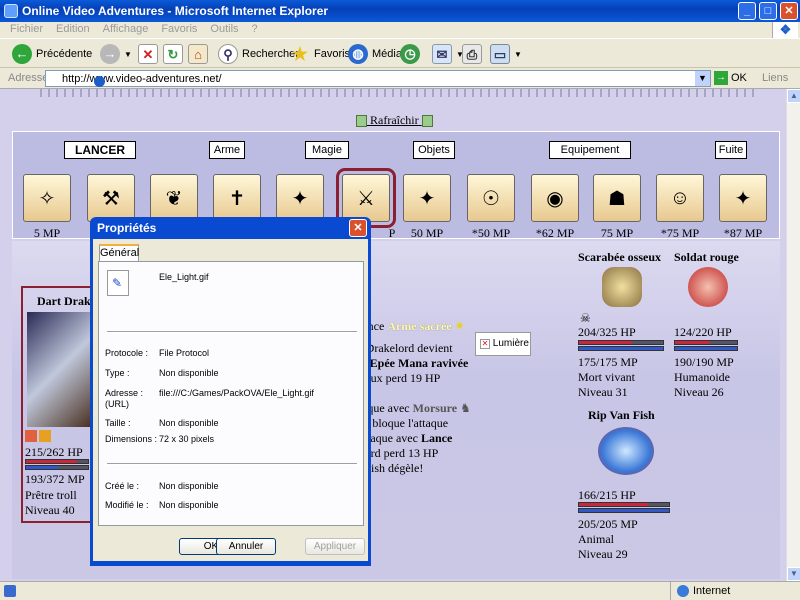 This screenshot has height=600, width=800. I want to click on links-button: Liens, so click(775, 78).